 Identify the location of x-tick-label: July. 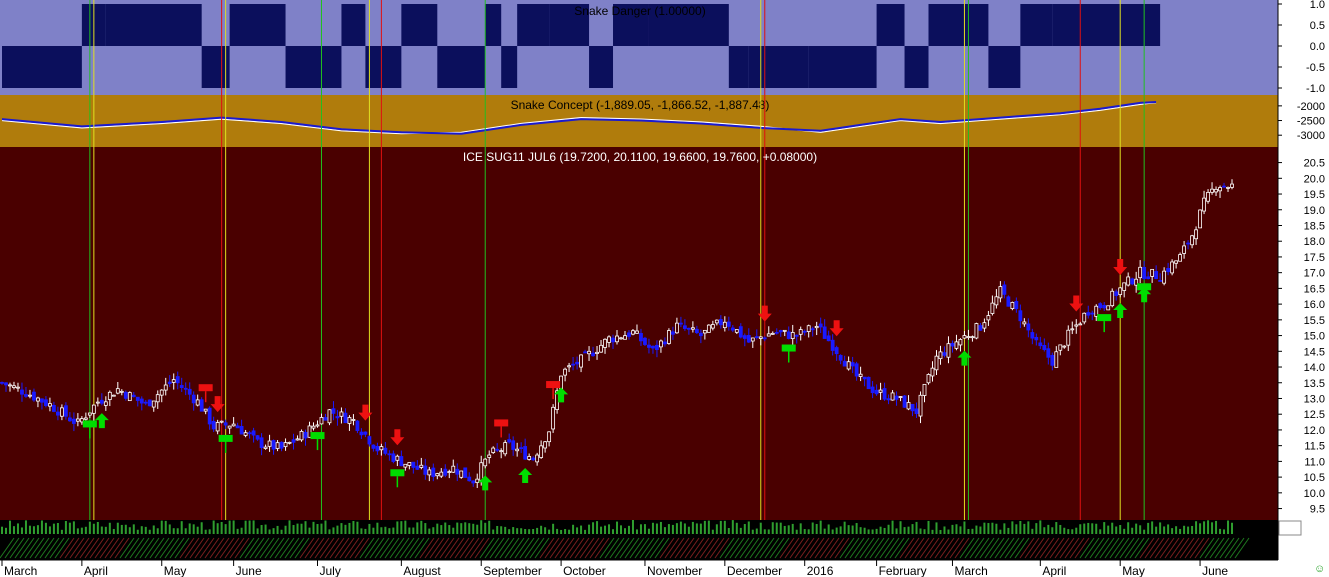
(329, 570).